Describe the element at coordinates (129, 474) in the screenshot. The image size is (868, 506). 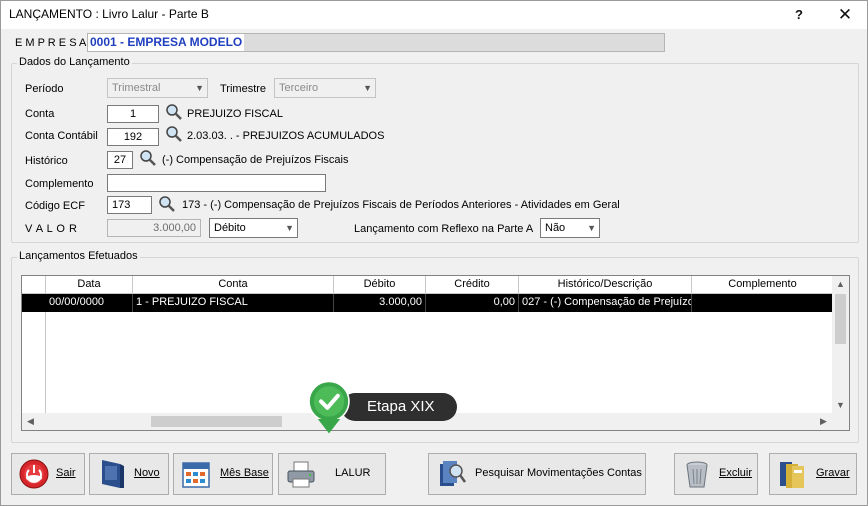
I see `novo-button: Novo` at that location.